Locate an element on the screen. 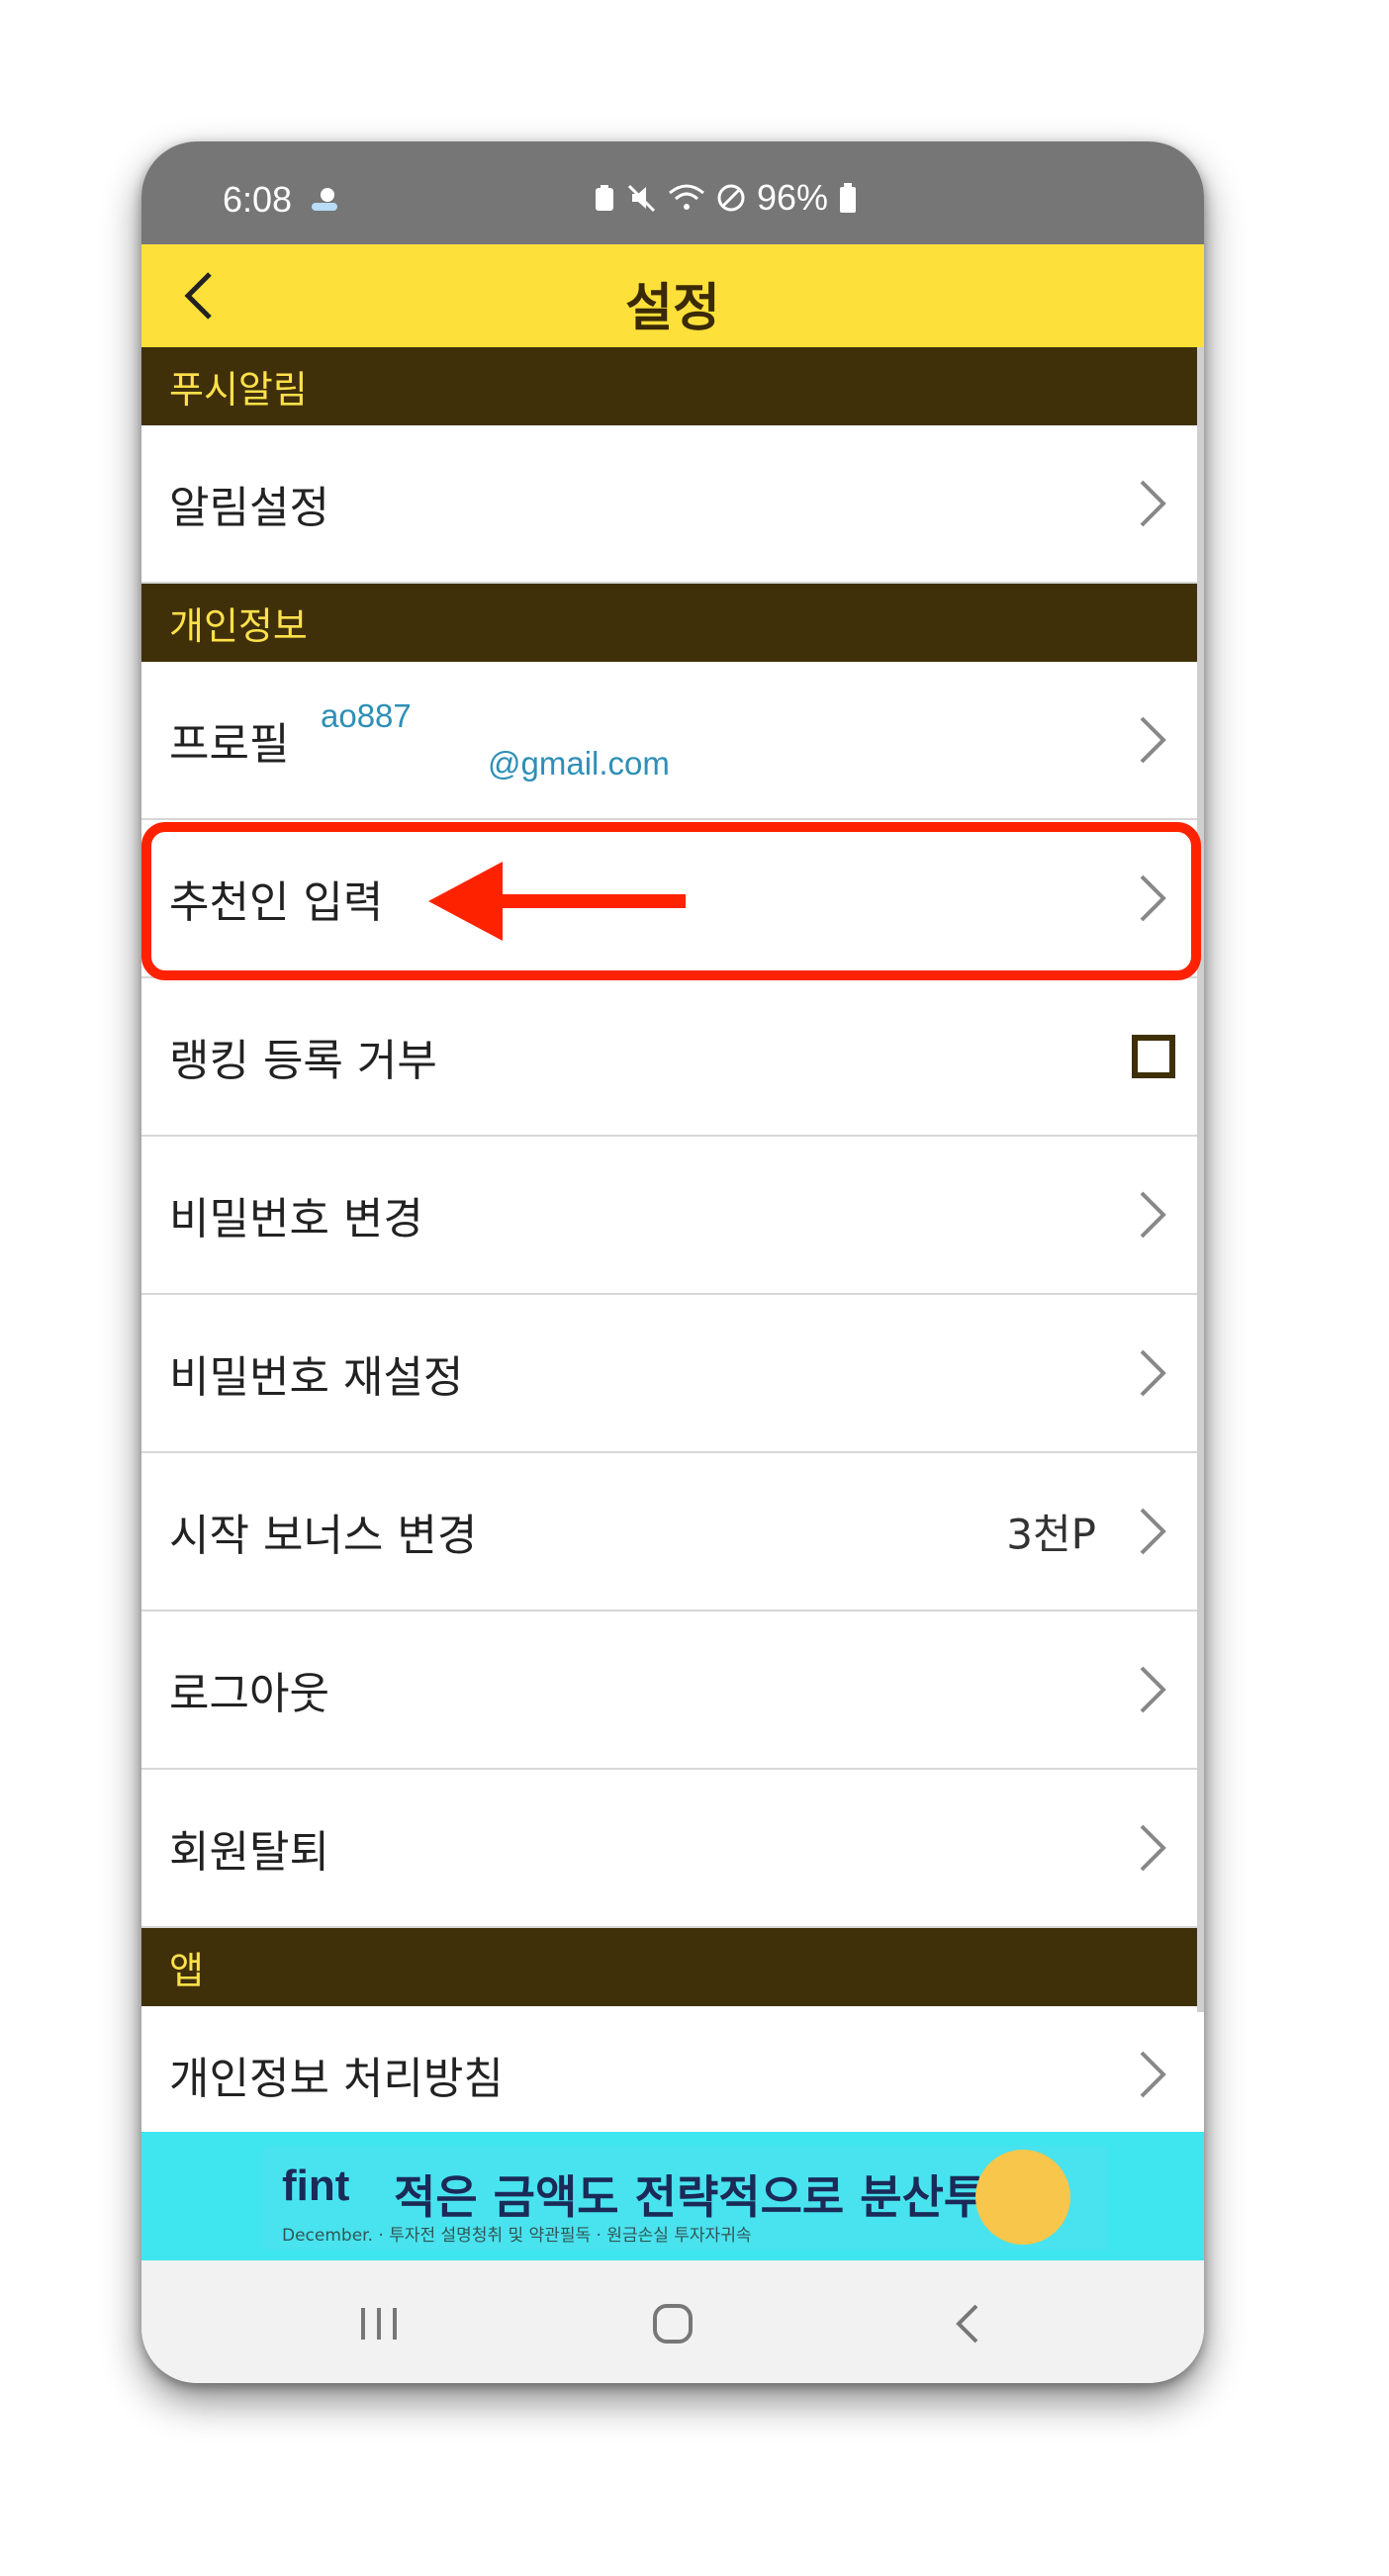 The height and width of the screenshot is (2576, 1389). start-bonus-value: 3천P is located at coordinates (1051, 1534).